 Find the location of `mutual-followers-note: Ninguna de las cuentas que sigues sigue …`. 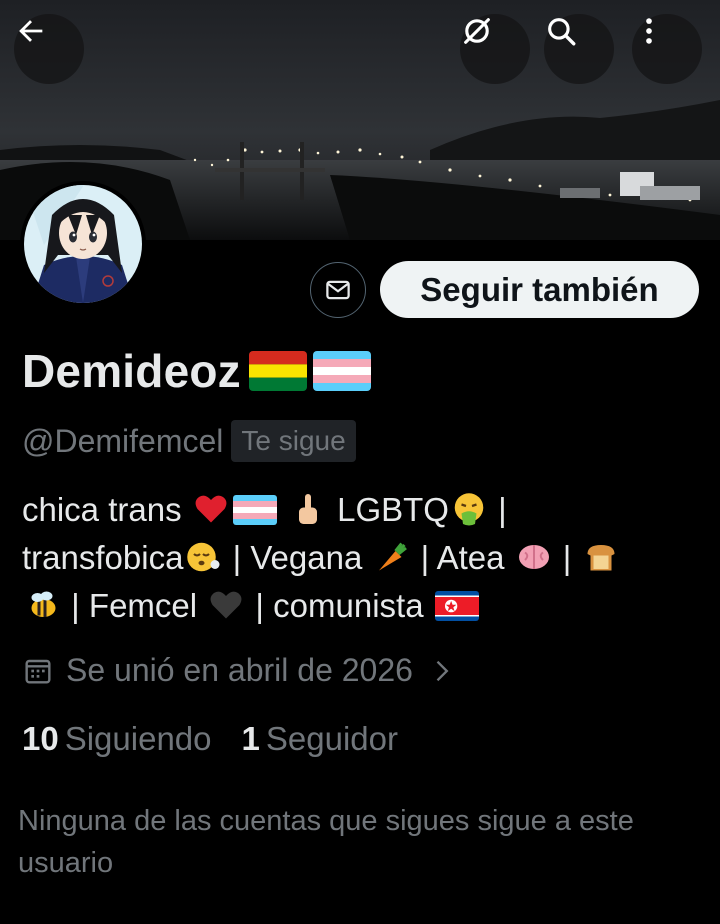

mutual-followers-note: Ninguna de las cuentas que sigues sigue … is located at coordinates (326, 842).